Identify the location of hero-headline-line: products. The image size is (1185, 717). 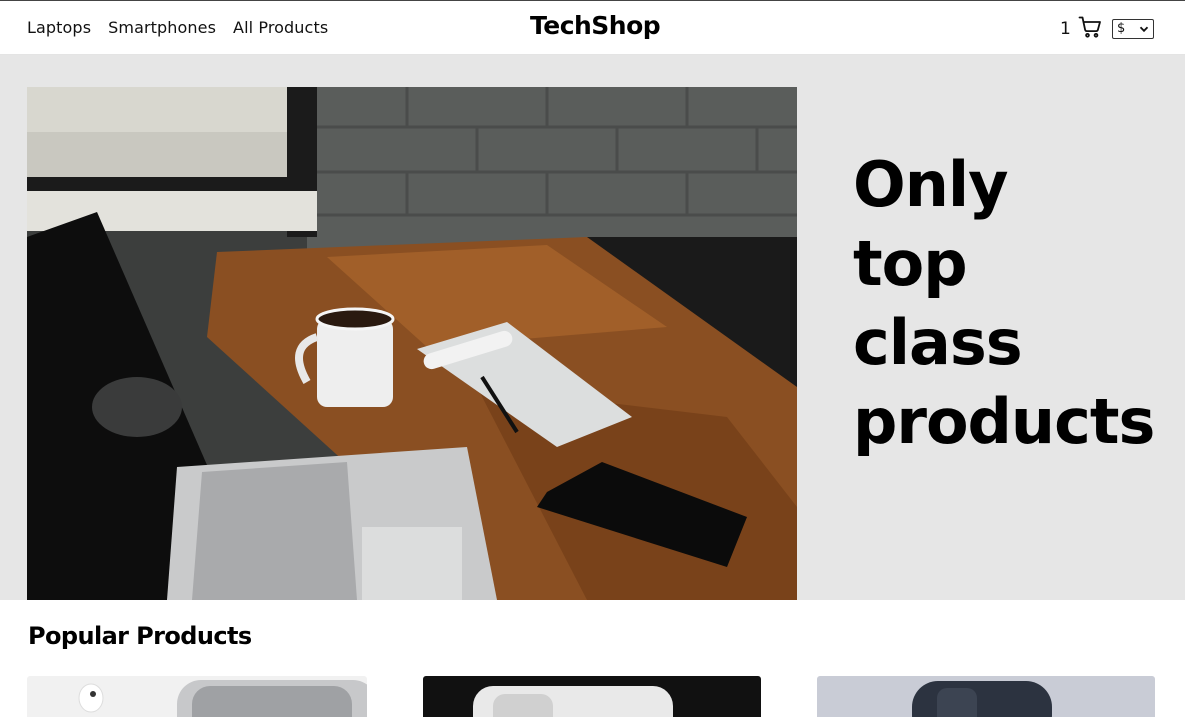
(1004, 421).